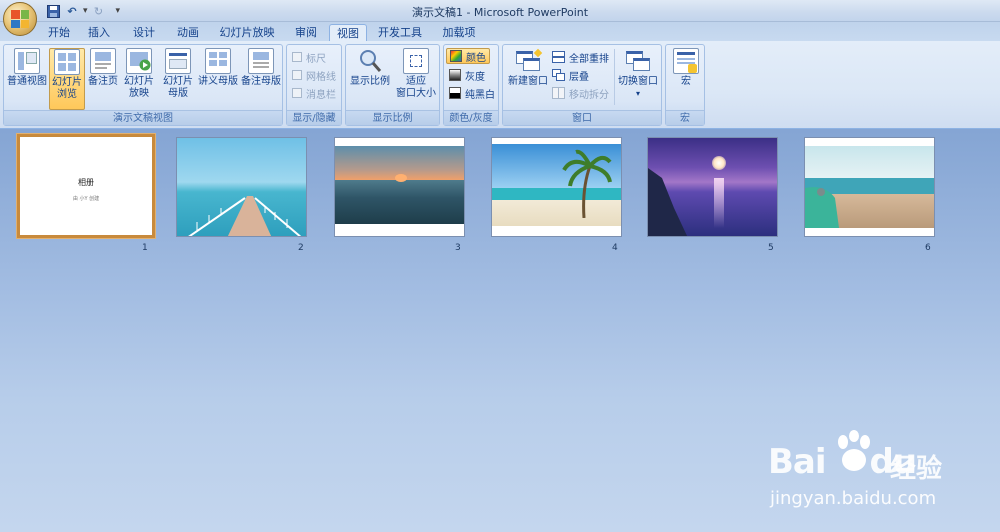 This screenshot has width=1000, height=532. Describe the element at coordinates (103, 81) in the screenshot. I see `notes-page-label: 备注页` at that location.